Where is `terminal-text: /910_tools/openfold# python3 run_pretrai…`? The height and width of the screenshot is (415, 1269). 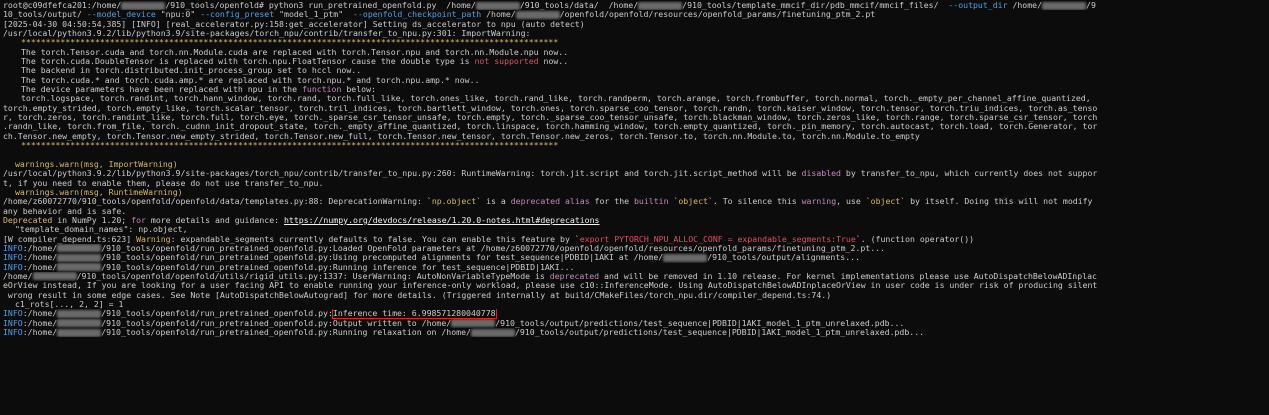 terminal-text: /910_tools/openfold# python3 run_pretrai… is located at coordinates (320, 5).